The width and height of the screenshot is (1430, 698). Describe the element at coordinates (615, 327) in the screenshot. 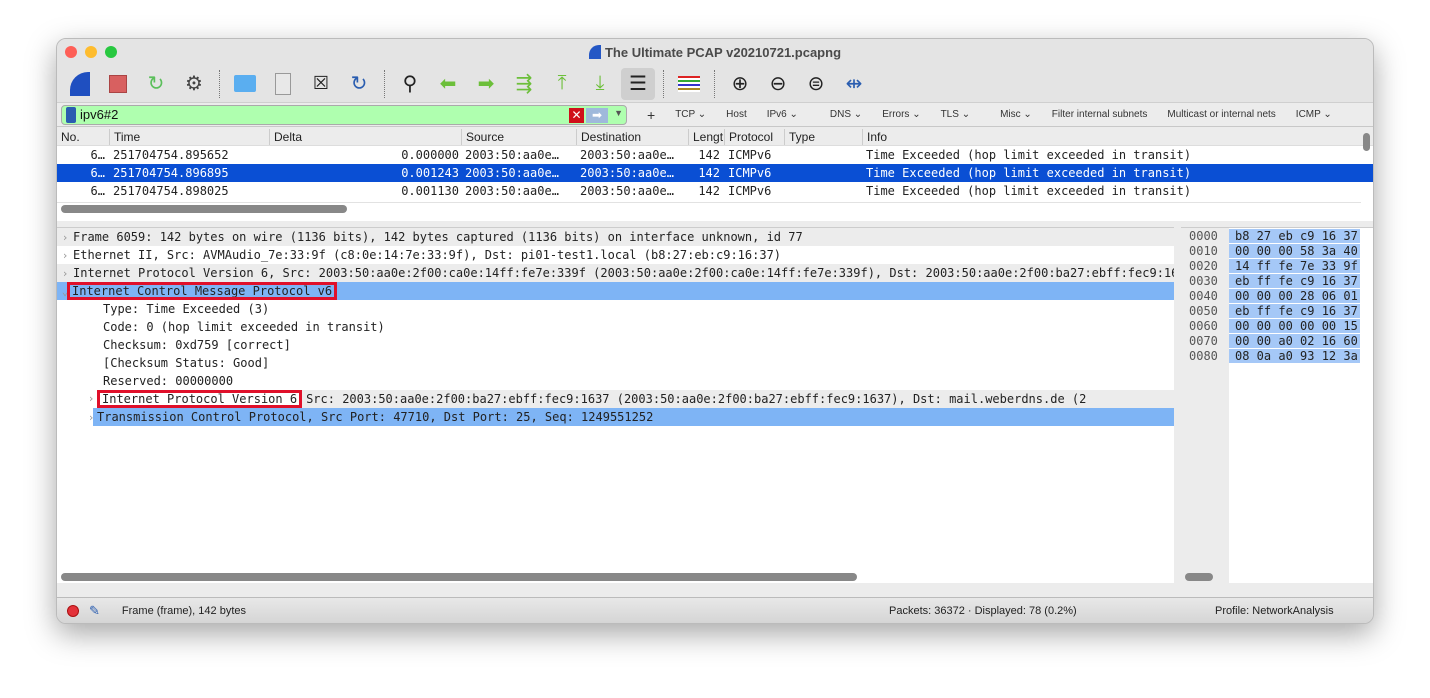

I see `tree-field: Code: 0 (hop limit exceeded in transit)` at that location.